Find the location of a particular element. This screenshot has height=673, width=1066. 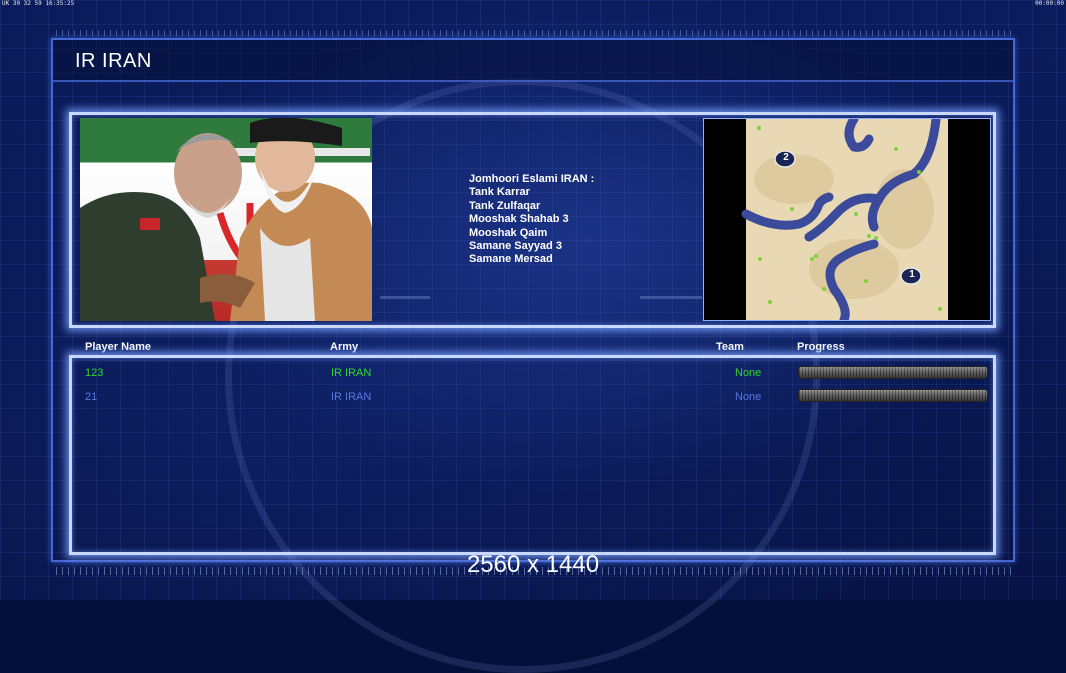

column-header-player-name: Player Name is located at coordinates (118, 347).